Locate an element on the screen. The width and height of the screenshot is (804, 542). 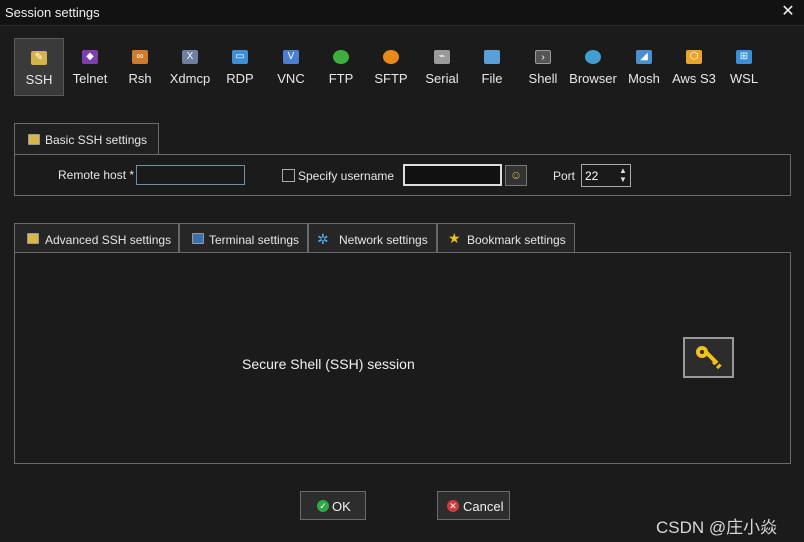
protocol-vnc-button: V VNC is located at coordinates (291, 67).